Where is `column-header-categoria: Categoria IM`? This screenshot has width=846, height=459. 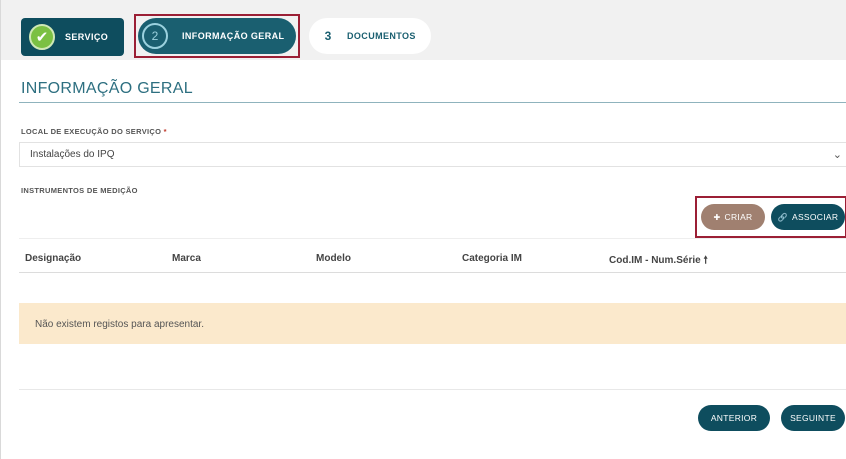 column-header-categoria: Categoria IM is located at coordinates (492, 258).